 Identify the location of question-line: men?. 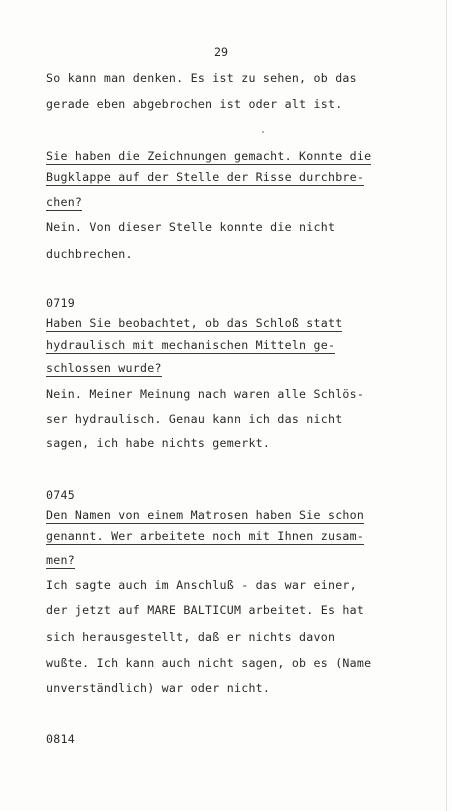
(60, 561).